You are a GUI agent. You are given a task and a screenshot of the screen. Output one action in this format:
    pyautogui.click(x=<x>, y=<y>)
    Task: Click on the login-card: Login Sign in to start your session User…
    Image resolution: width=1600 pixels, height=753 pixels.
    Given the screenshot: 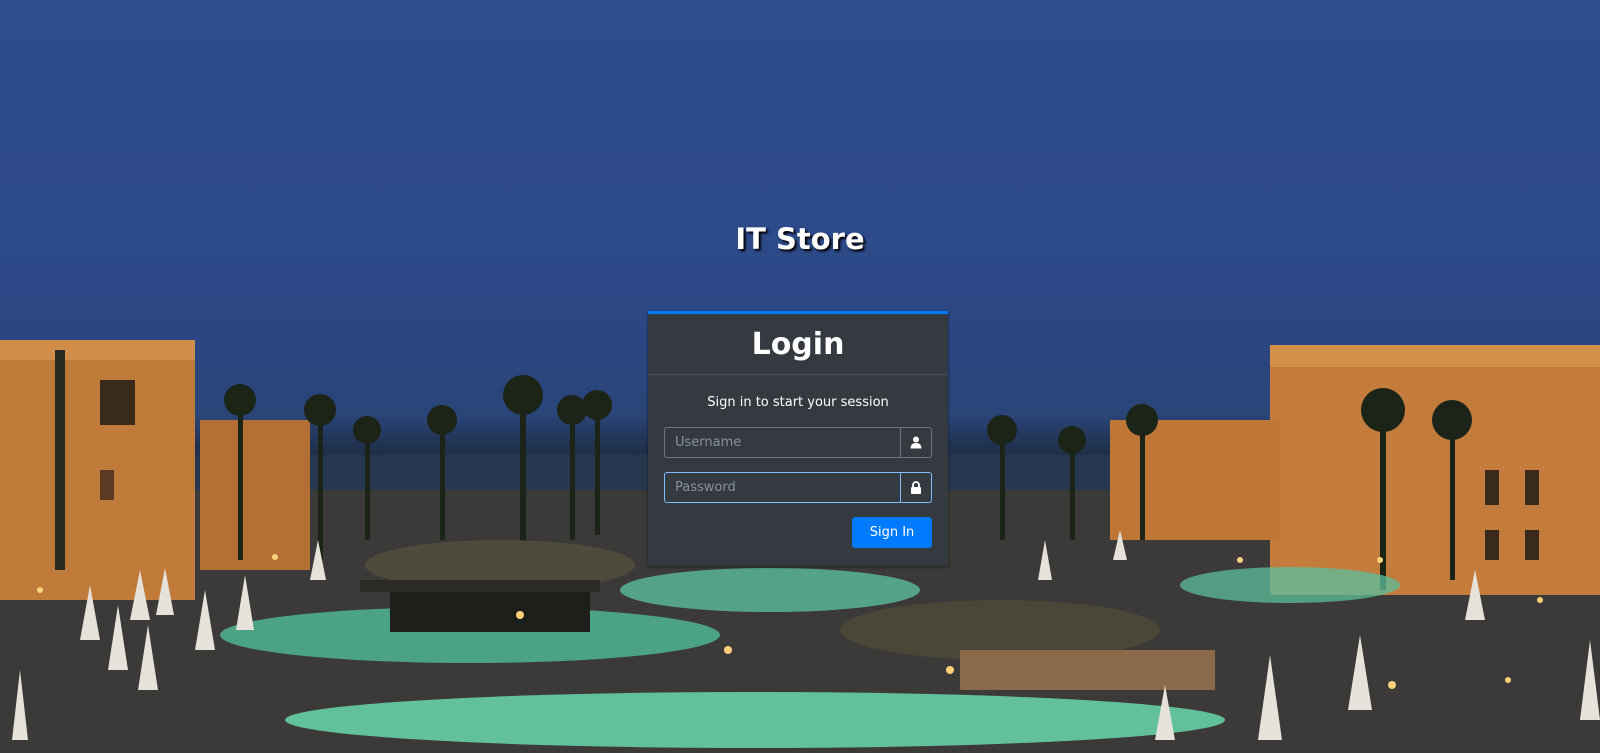 What is the action you would take?
    pyautogui.click(x=798, y=438)
    